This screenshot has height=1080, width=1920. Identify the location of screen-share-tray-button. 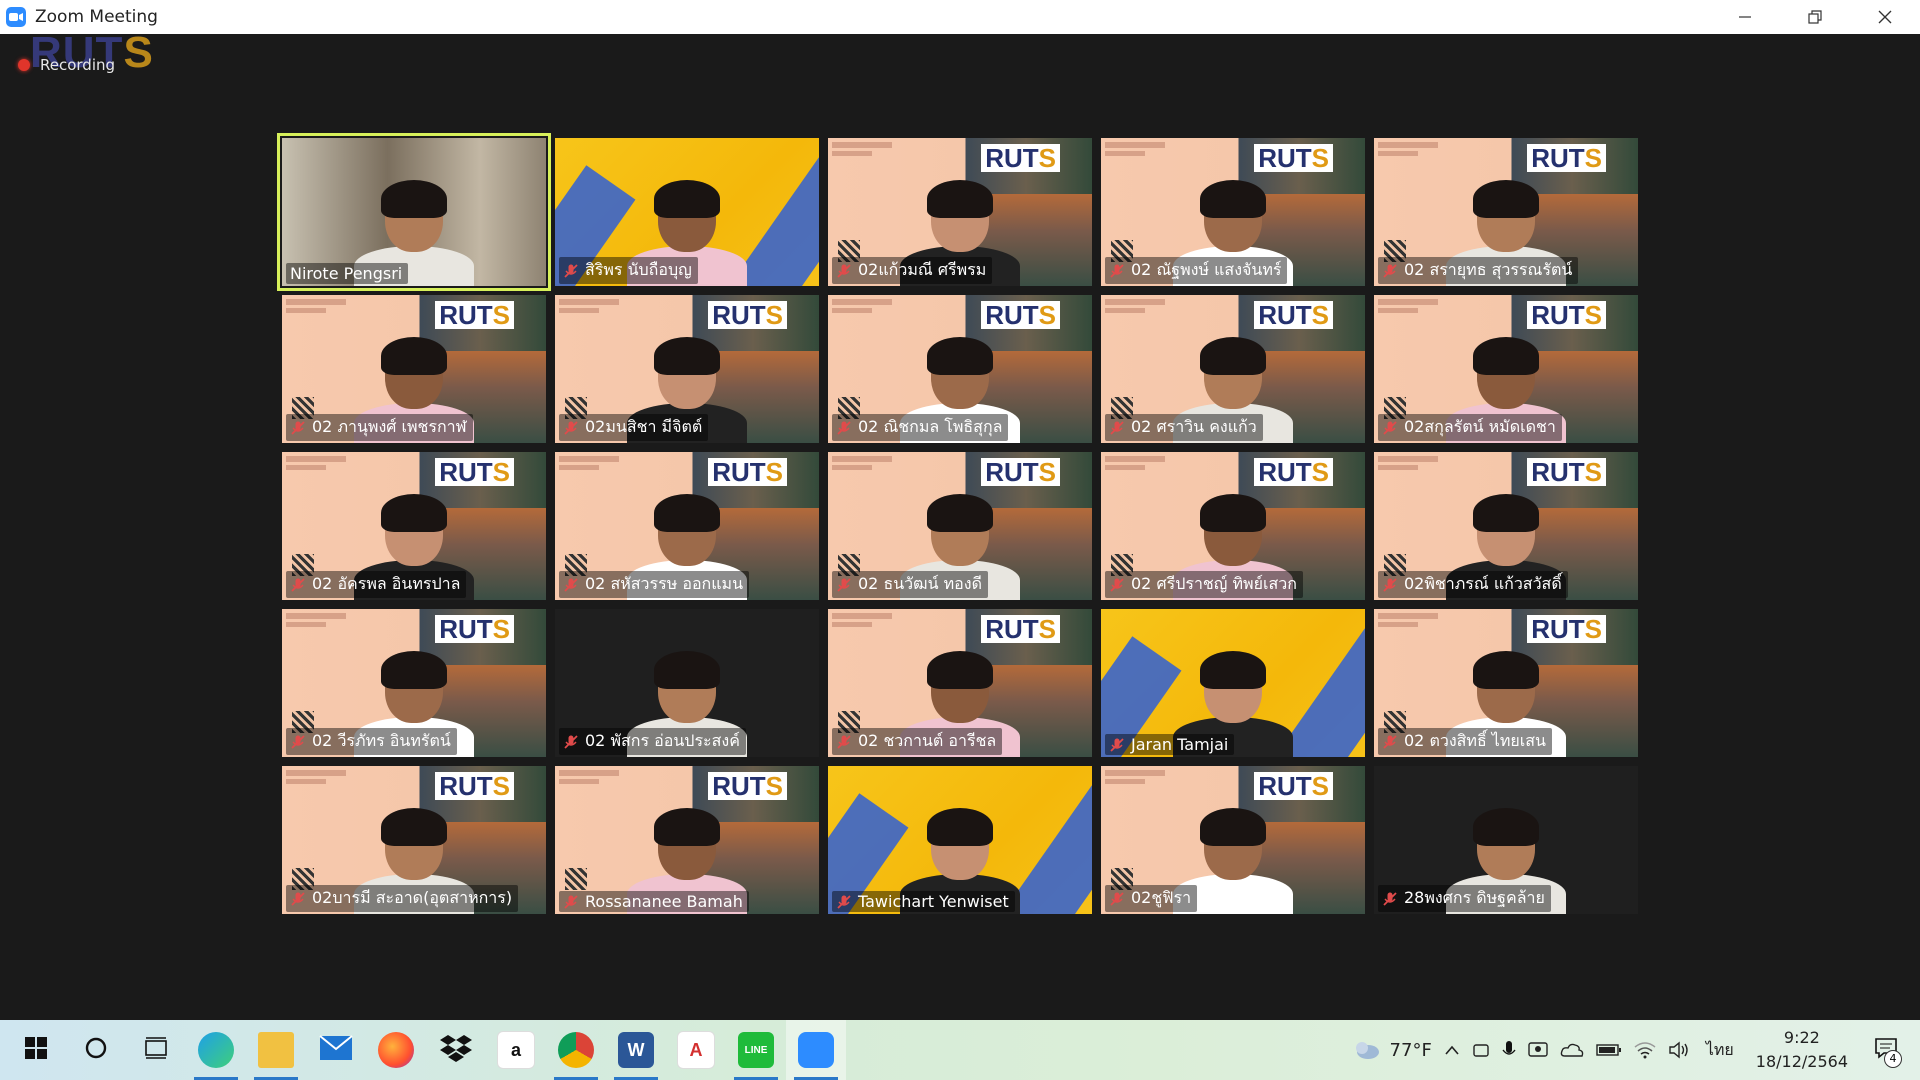
(1538, 1050).